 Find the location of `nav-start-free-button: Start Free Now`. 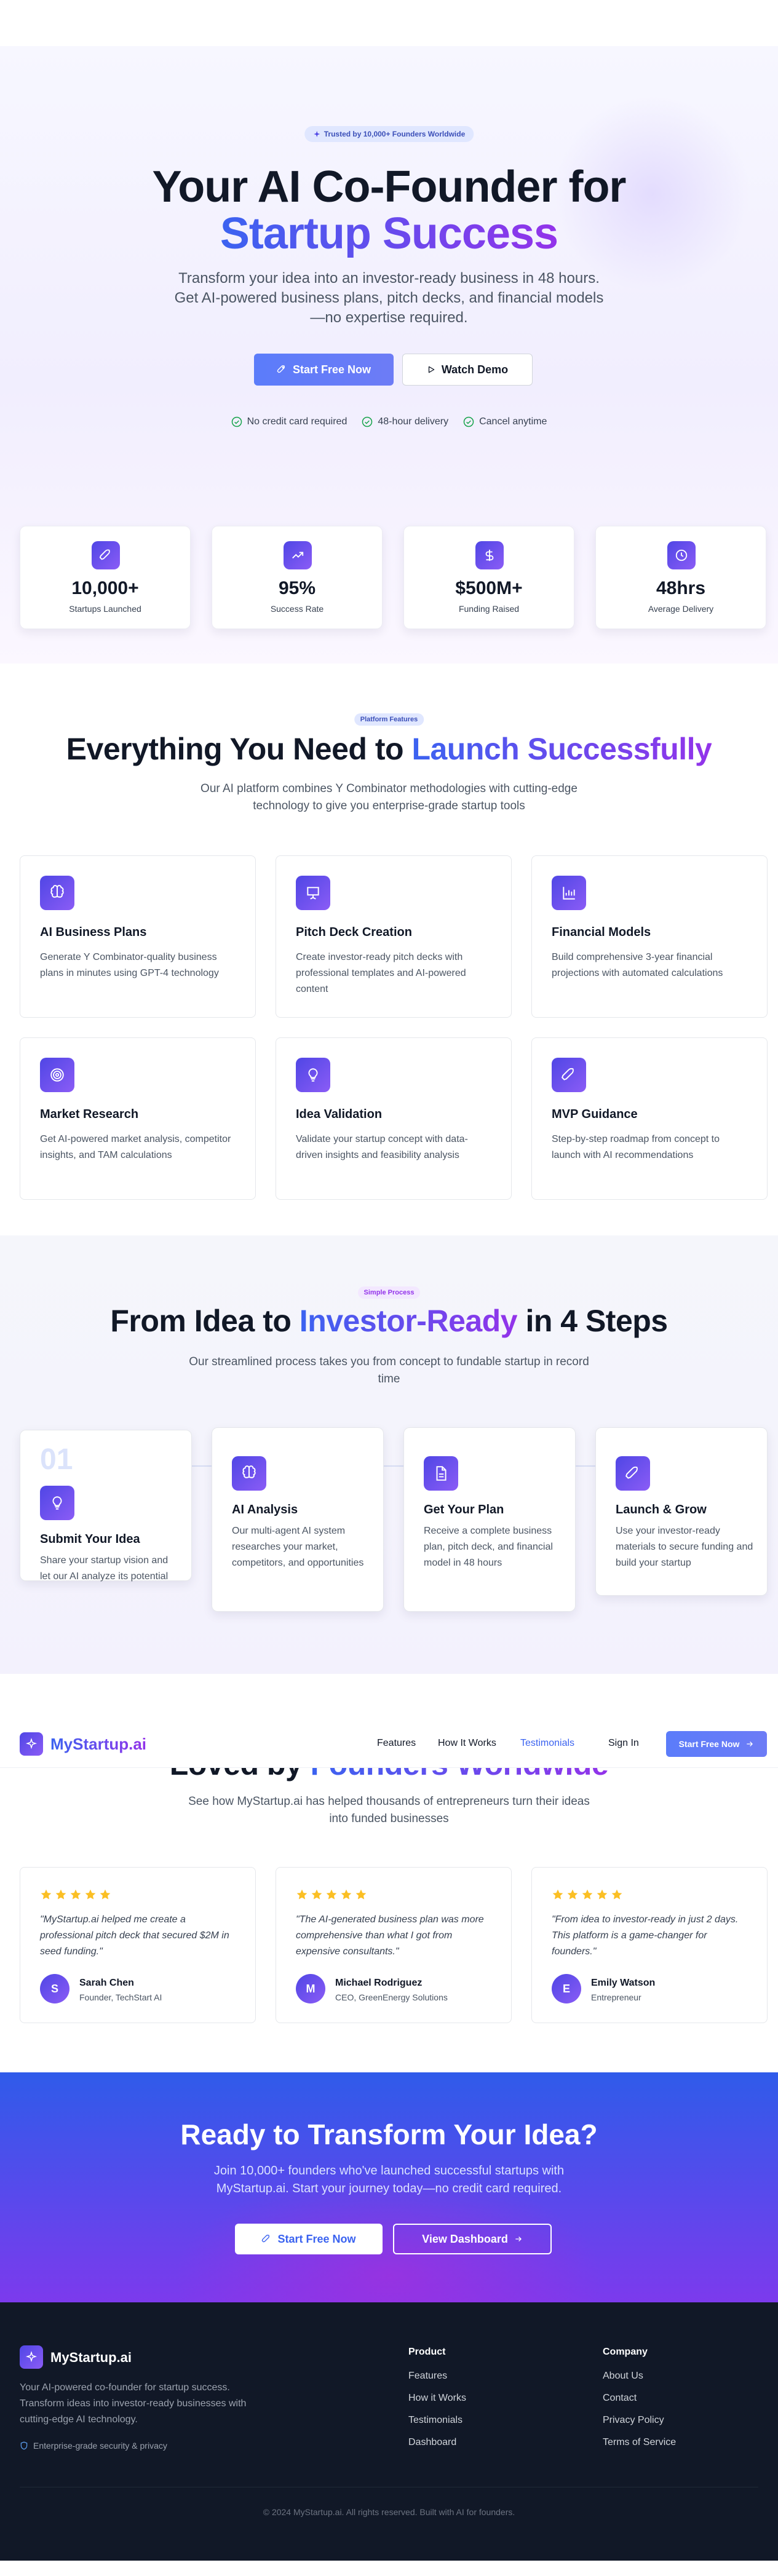

nav-start-free-button: Start Free Now is located at coordinates (716, 1744).